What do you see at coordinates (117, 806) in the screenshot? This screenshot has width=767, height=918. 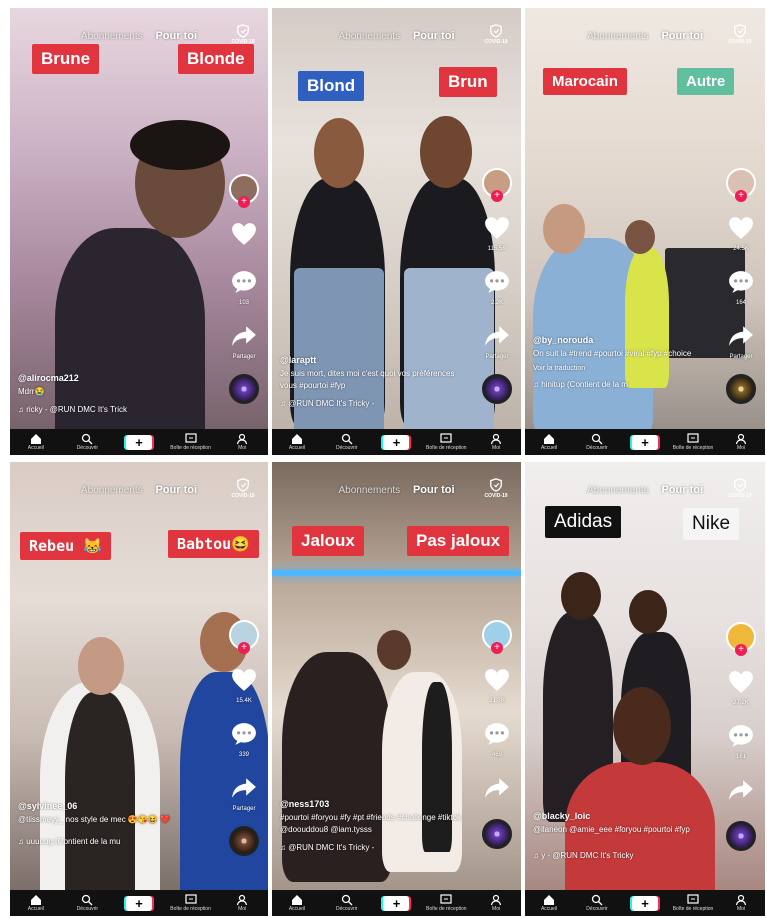 I see `creator-username: @sylvinee_06` at bounding box center [117, 806].